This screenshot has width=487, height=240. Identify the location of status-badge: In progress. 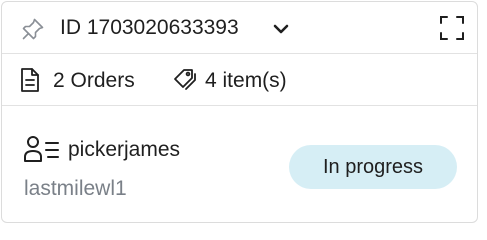
(373, 167).